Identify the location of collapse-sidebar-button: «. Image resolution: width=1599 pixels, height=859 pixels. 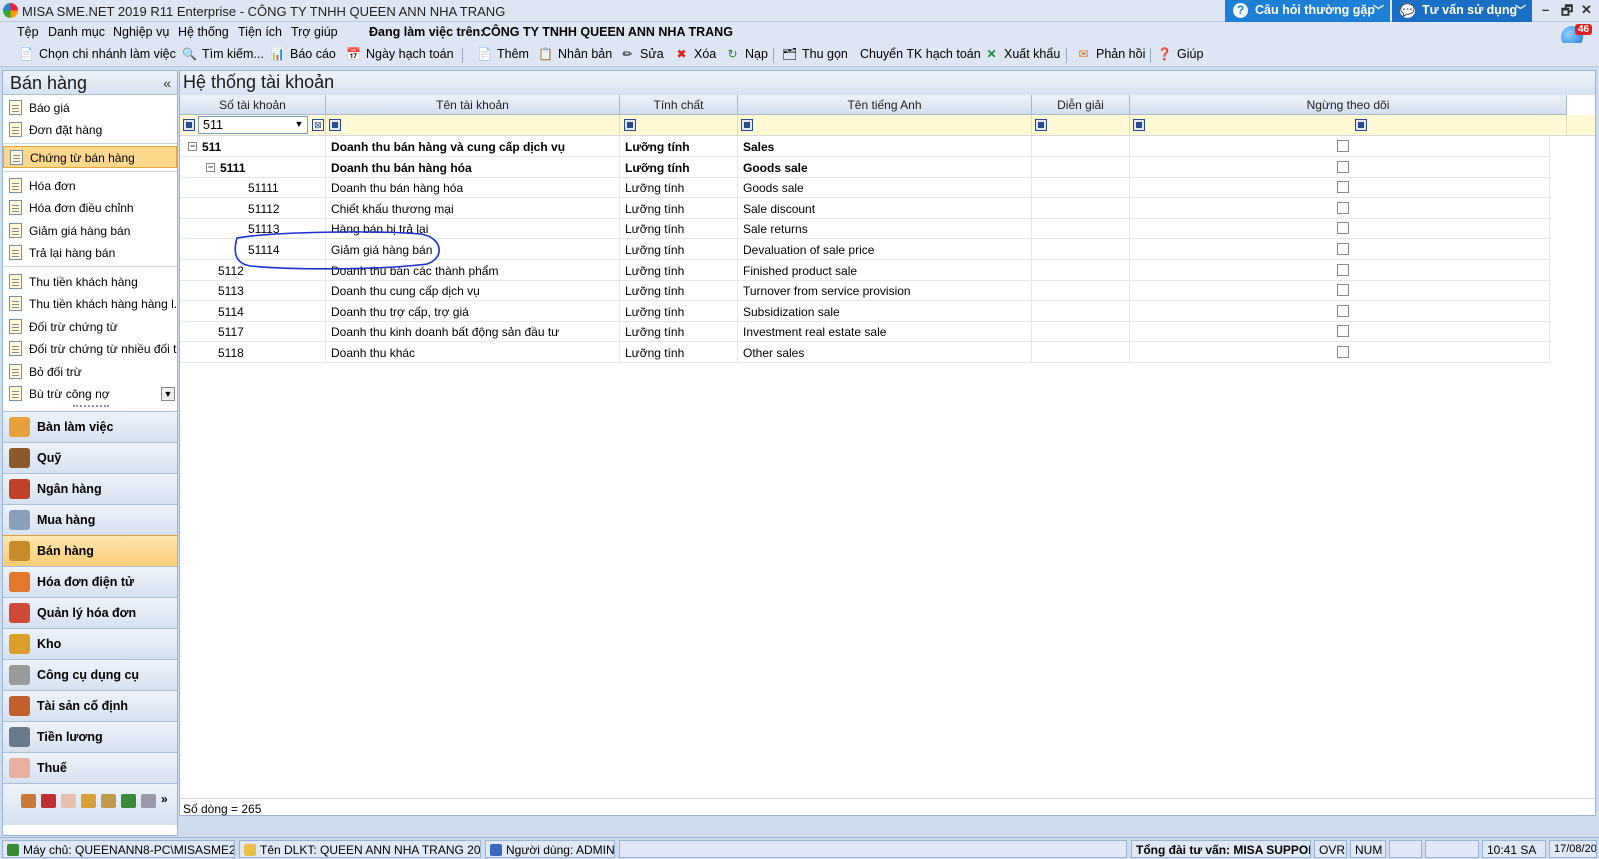
(167, 83).